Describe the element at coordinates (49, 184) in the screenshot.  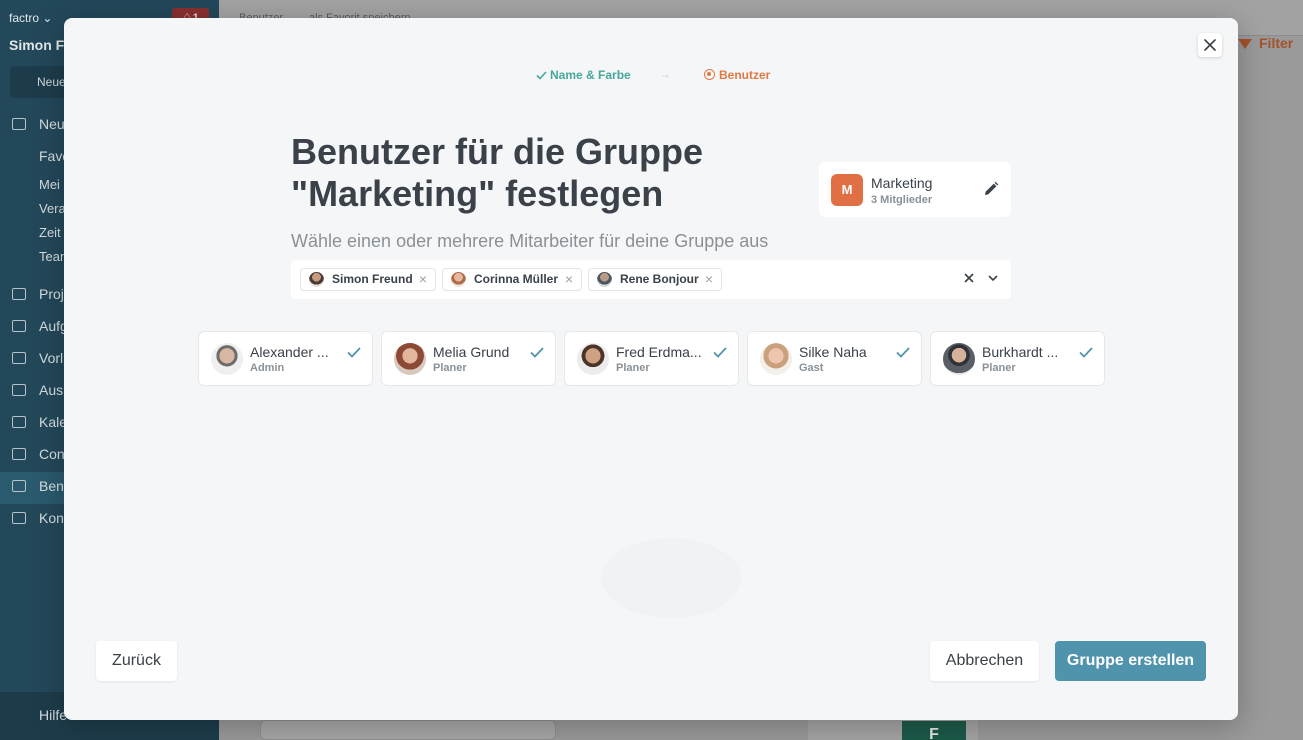
I see `sidebar-item-label: Mei` at that location.